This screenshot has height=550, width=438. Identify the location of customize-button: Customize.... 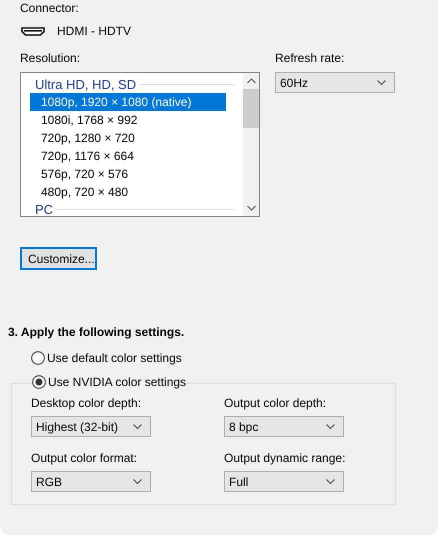
(58, 258).